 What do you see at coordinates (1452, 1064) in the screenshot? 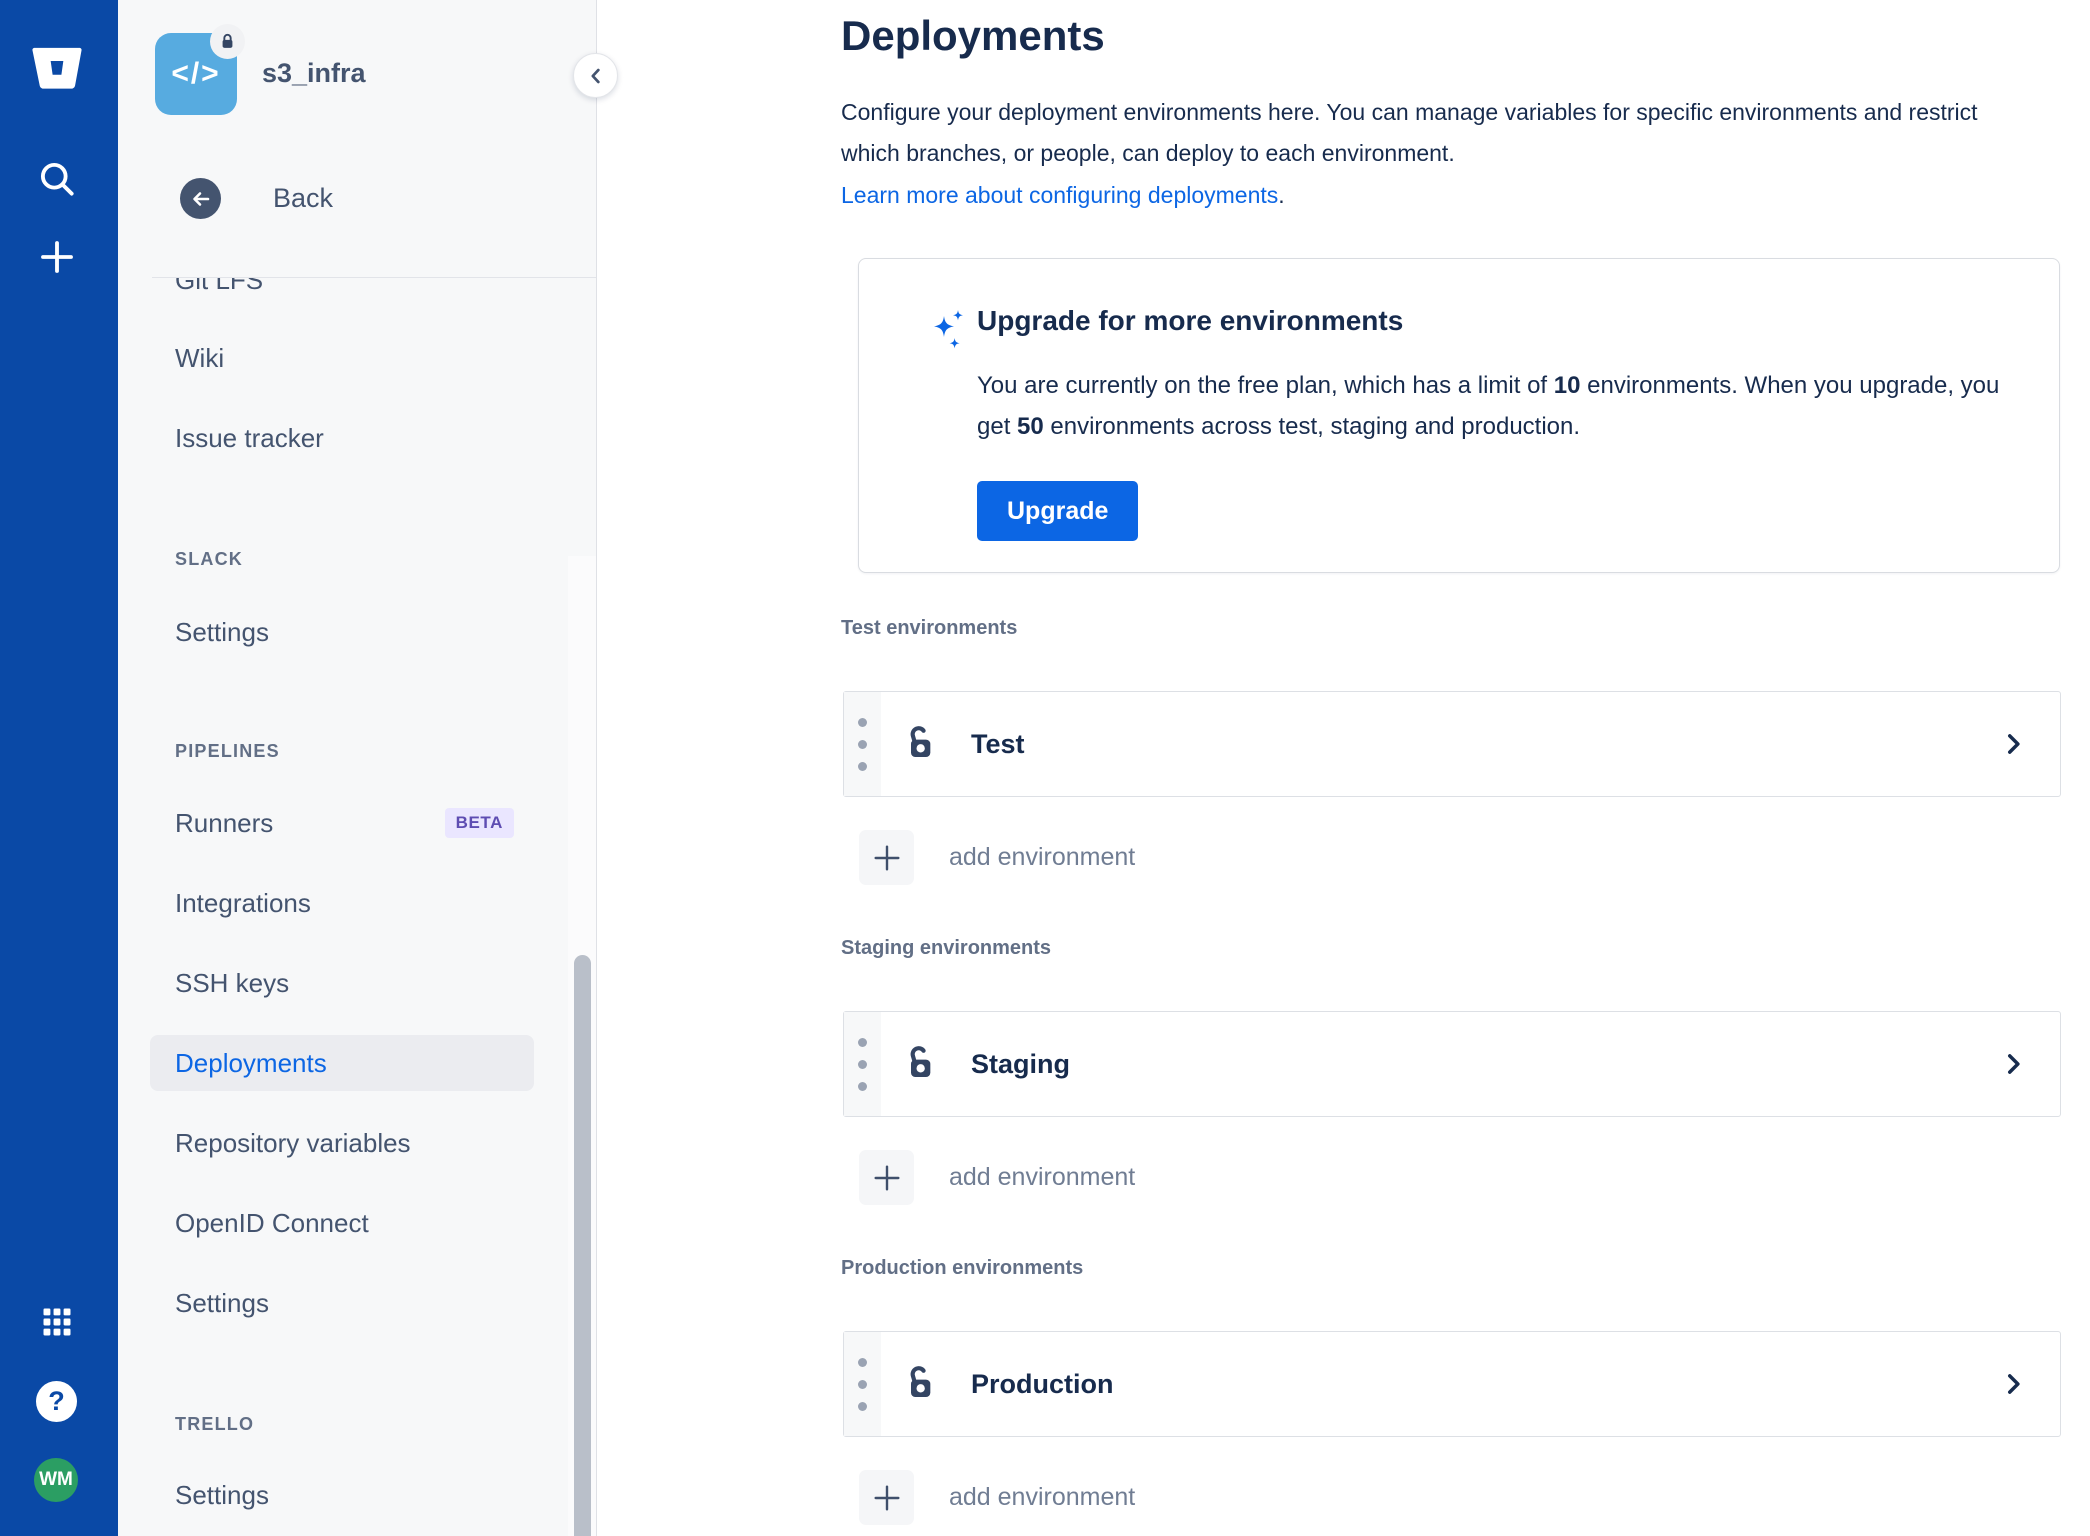
I see `environment-row-staging: Staging` at bounding box center [1452, 1064].